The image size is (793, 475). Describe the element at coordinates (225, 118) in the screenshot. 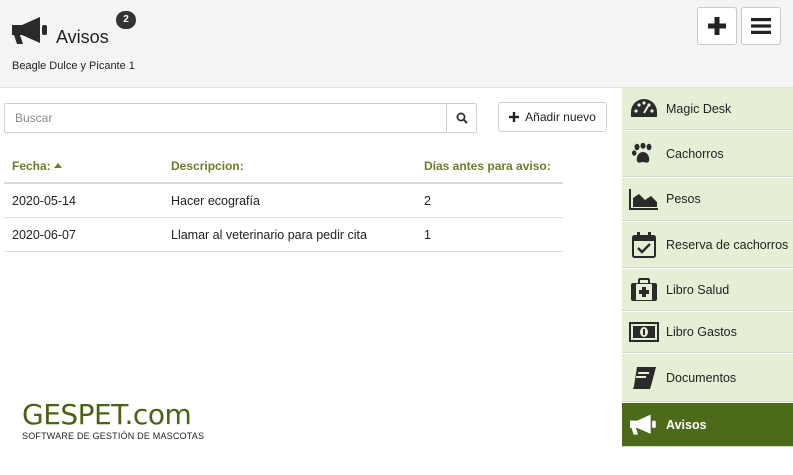

I see `search-input` at that location.